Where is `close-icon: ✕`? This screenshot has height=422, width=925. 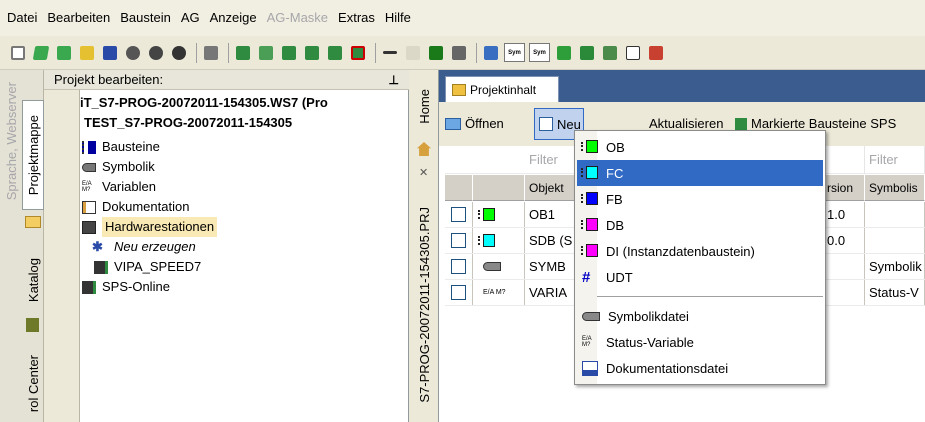
close-icon: ✕ is located at coordinates (423, 172).